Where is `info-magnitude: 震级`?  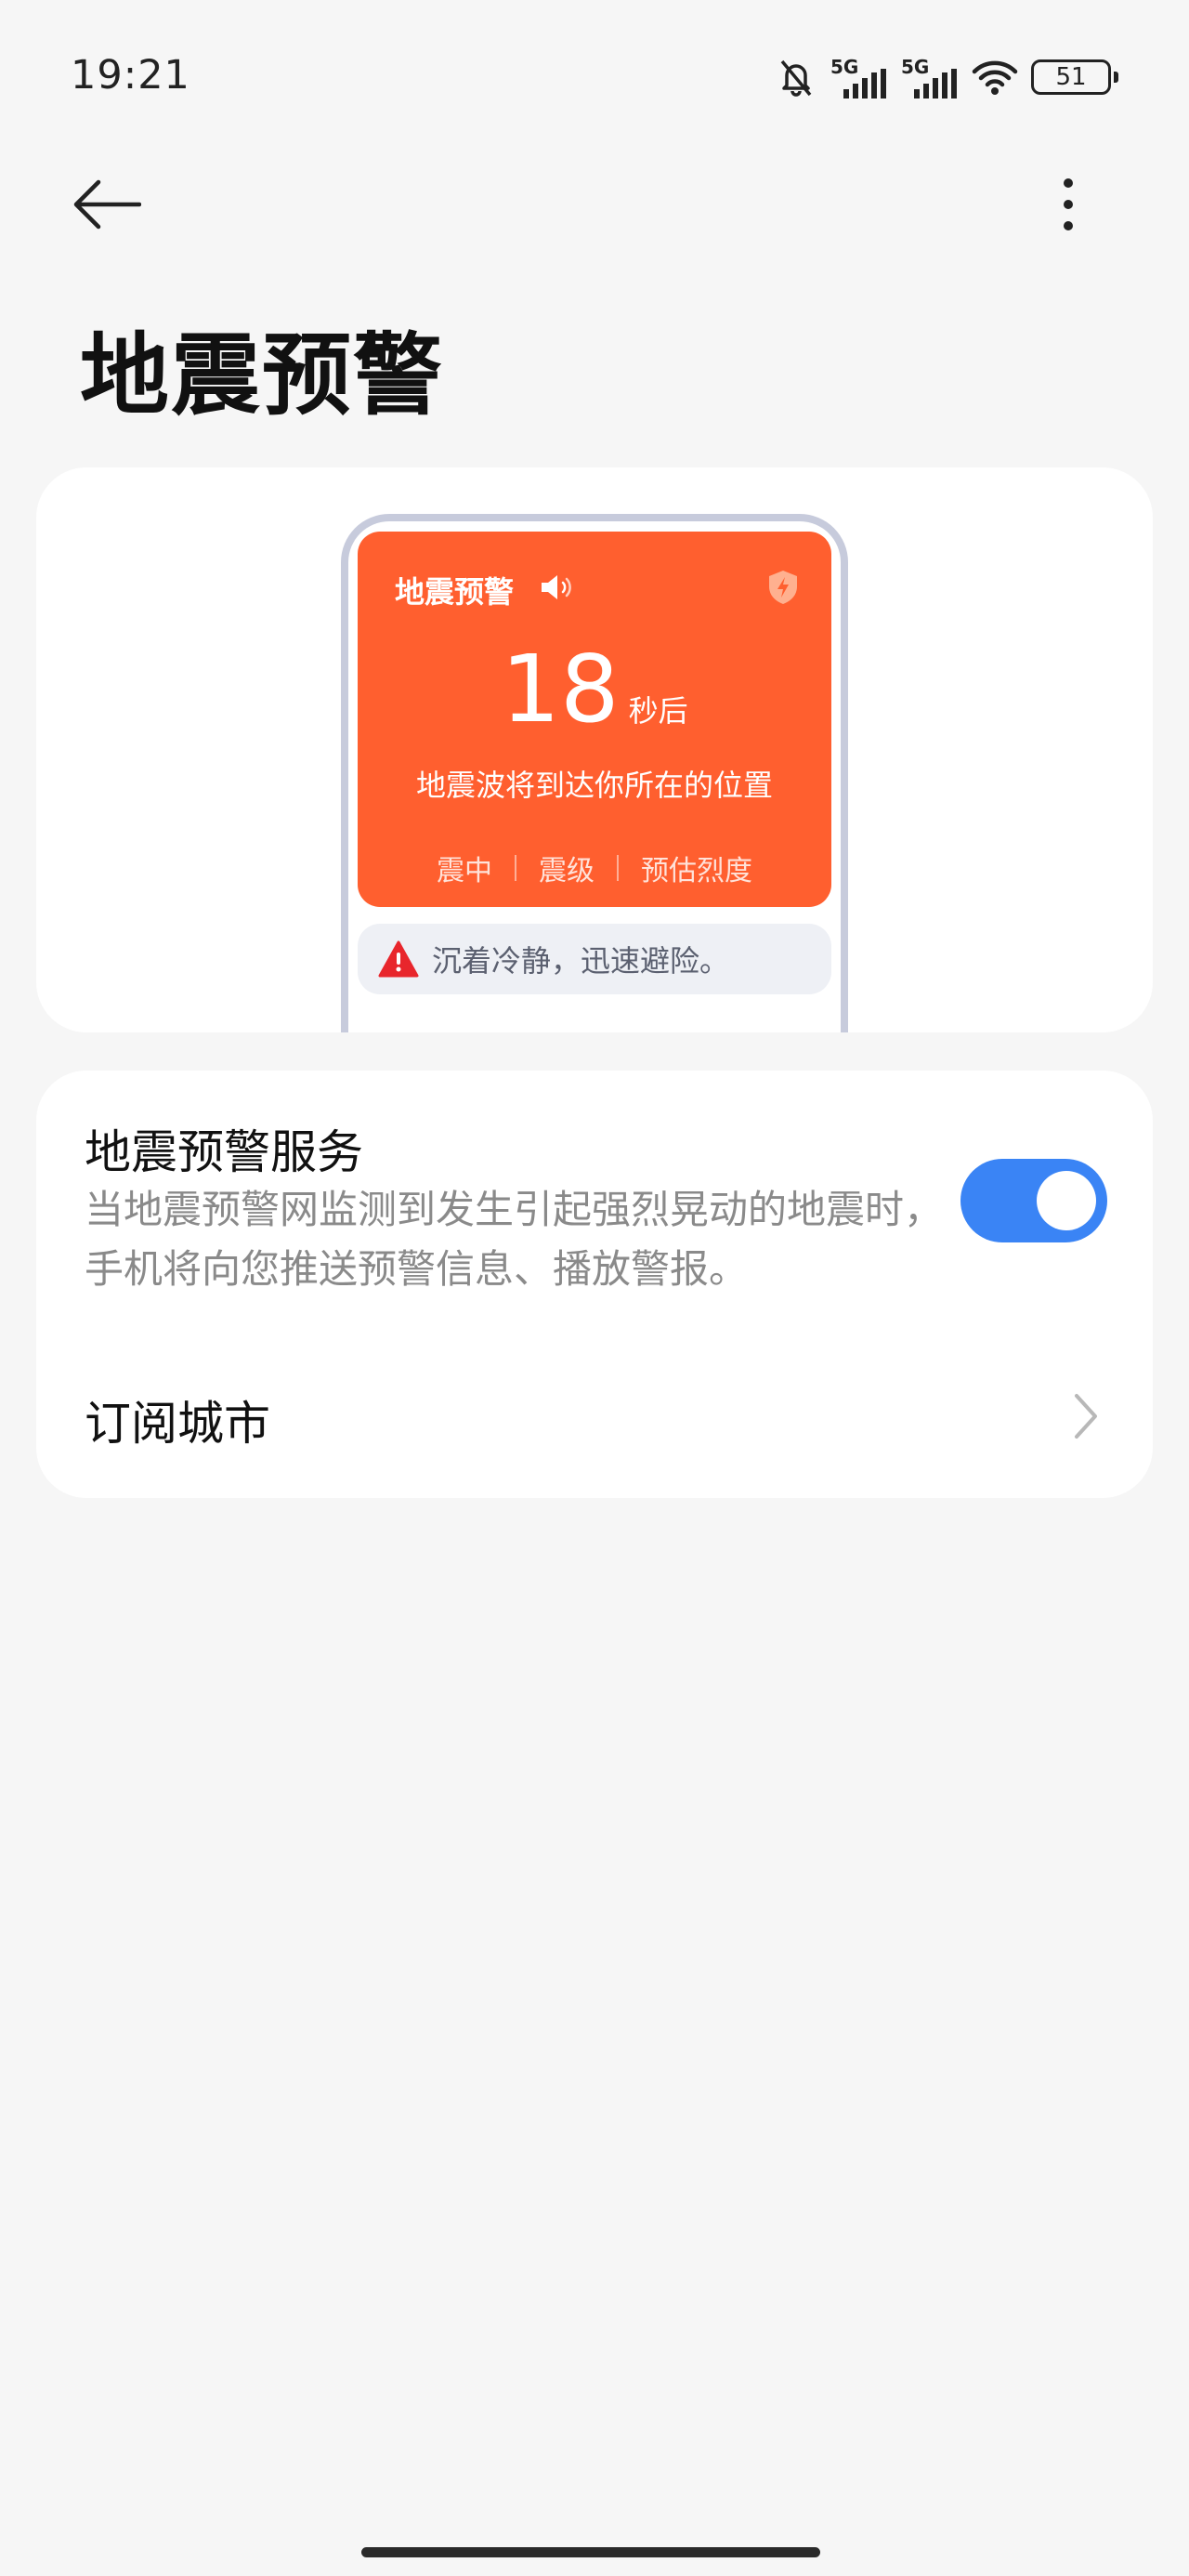
info-magnitude: 震级 is located at coordinates (566, 871).